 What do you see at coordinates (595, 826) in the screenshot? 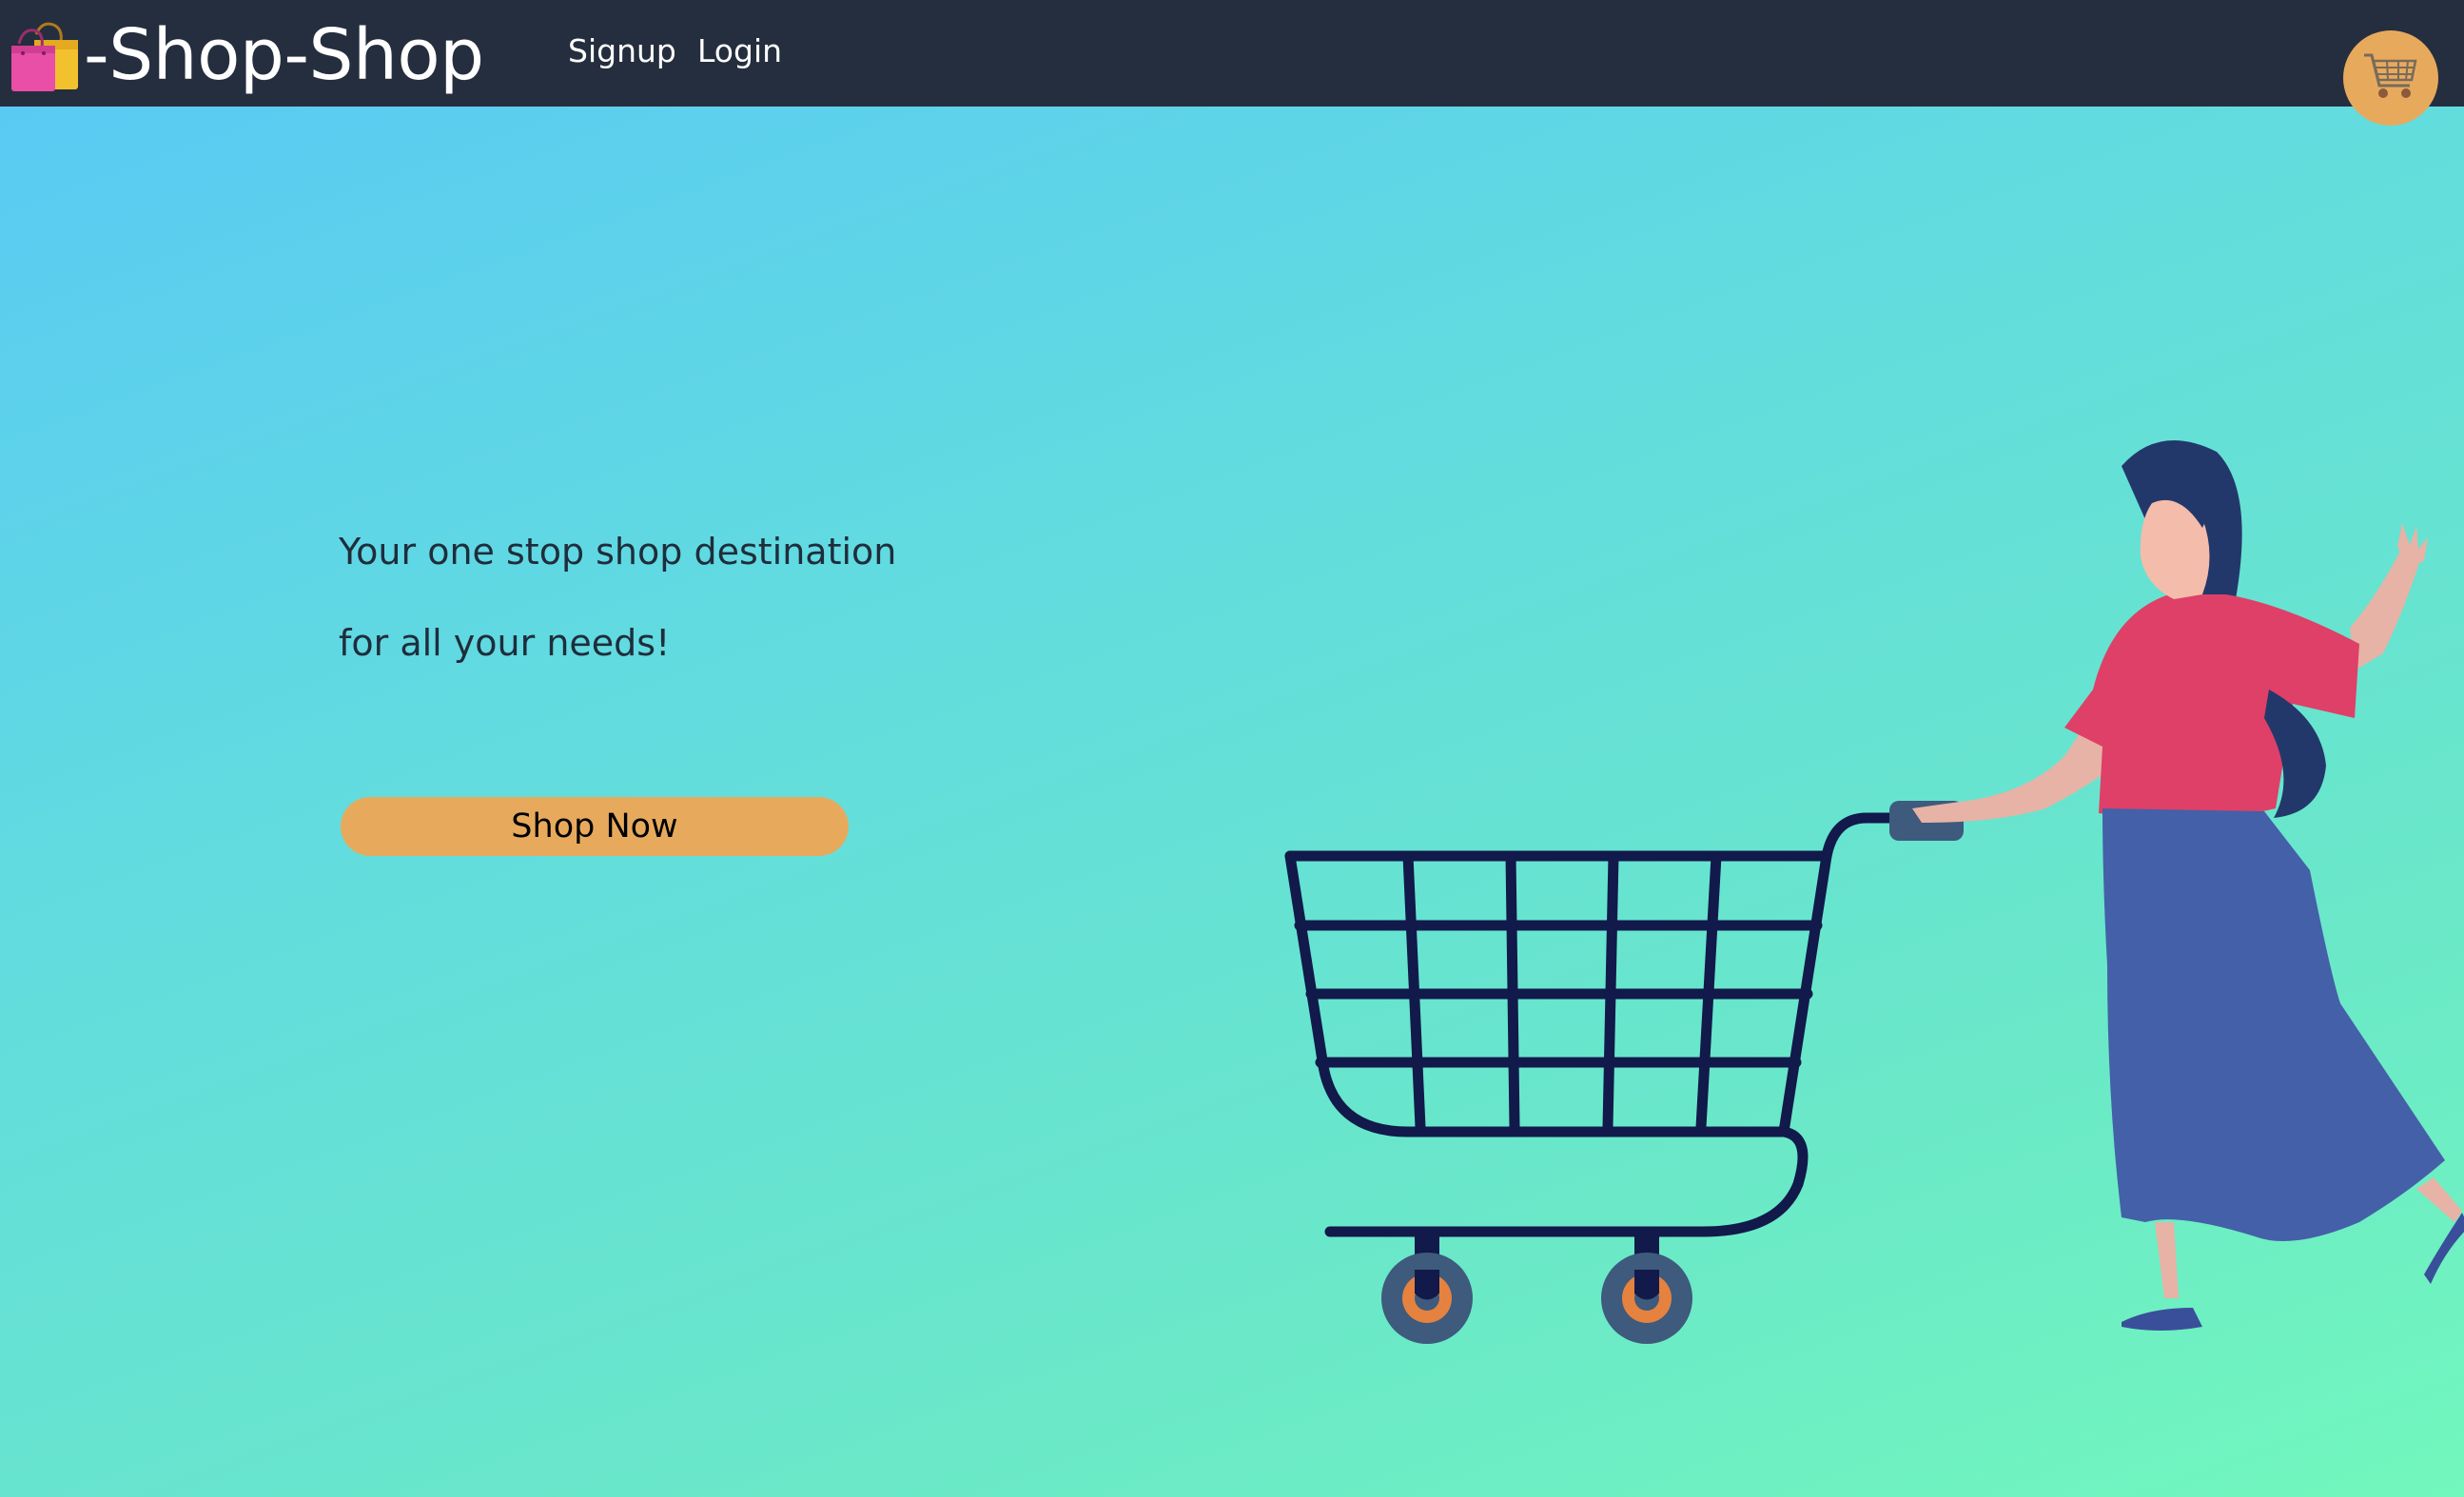
I see `shop-now-button: Shop Now` at bounding box center [595, 826].